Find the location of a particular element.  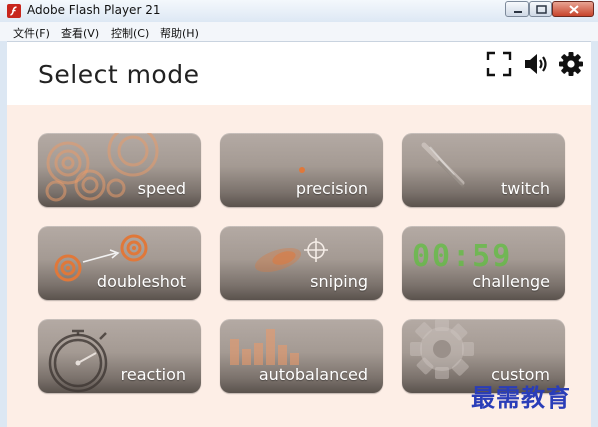

mode-tile-reaction: reaction is located at coordinates (119, 356).